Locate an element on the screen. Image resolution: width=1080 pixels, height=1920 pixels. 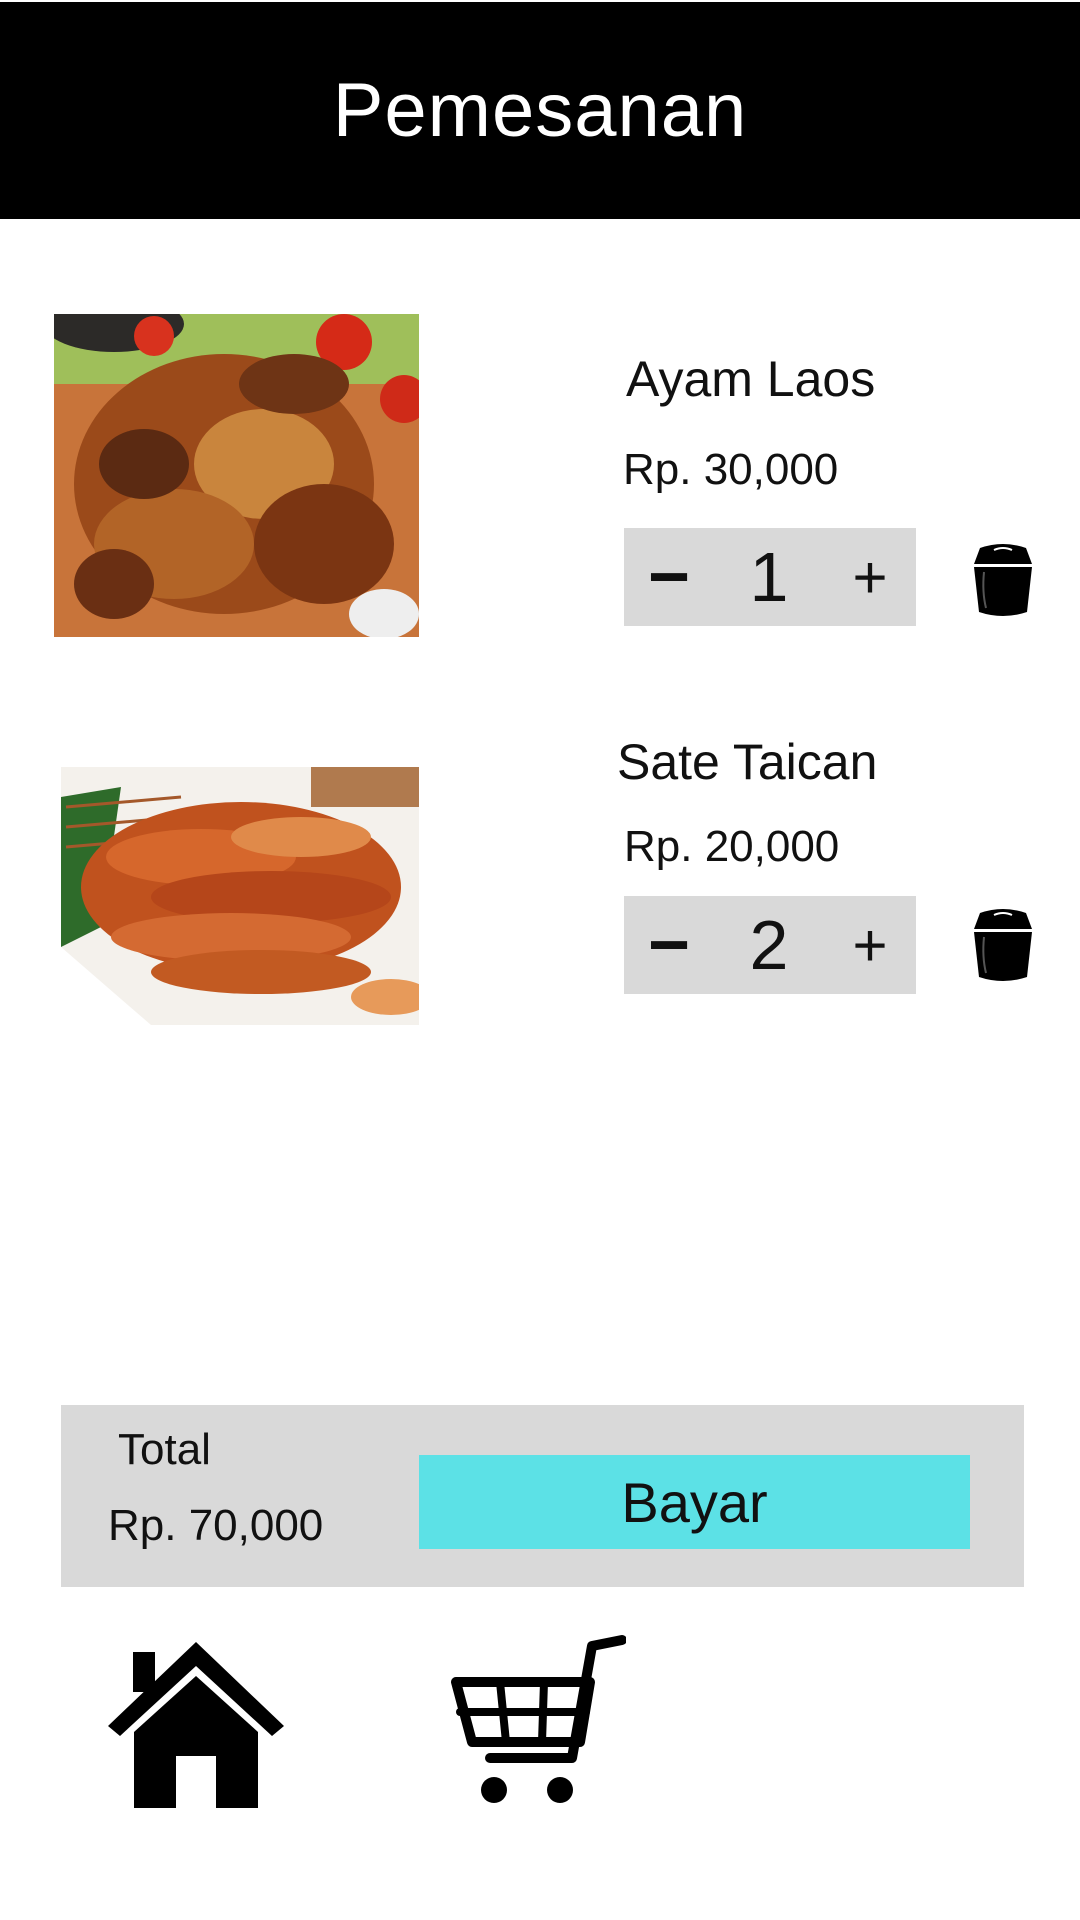
quantity-stepper: − 1 + is located at coordinates (770, 577).